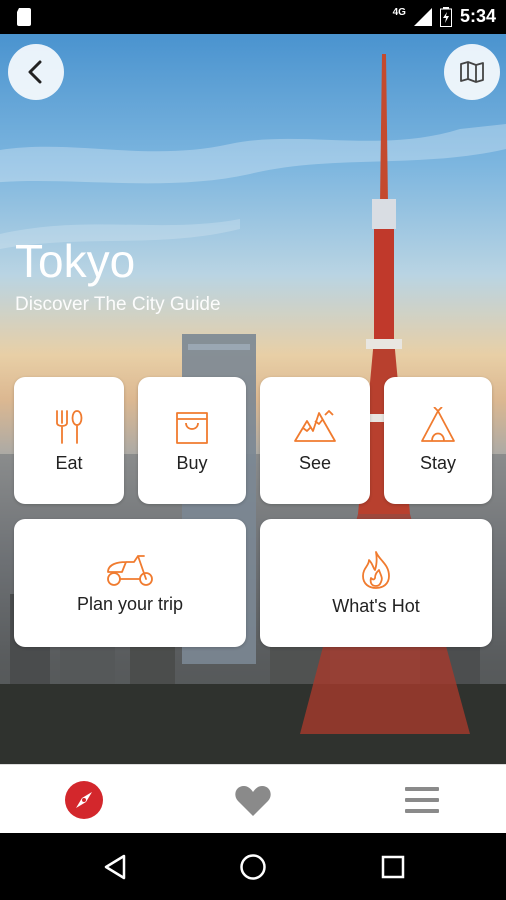 The height and width of the screenshot is (900, 506). I want to click on tent-icon, so click(438, 424).